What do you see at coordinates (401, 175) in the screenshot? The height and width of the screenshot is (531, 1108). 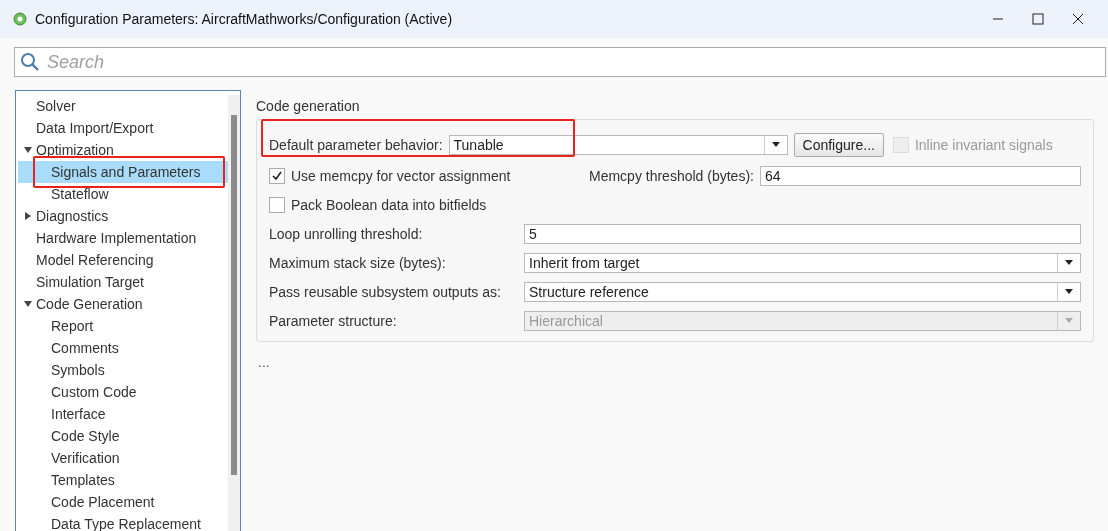 I see `checkbox-label: Use memcpy for vector assignment` at bounding box center [401, 175].